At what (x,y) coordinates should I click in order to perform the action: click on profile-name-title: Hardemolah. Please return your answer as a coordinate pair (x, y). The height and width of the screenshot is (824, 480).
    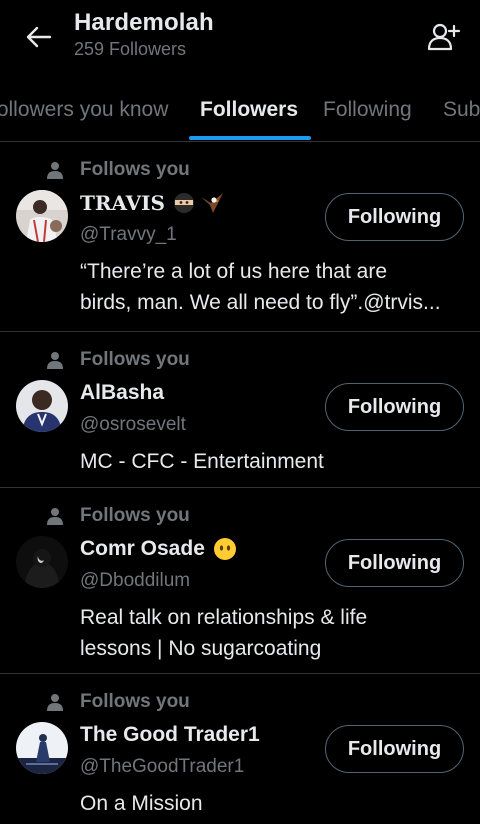
    Looking at the image, I should click on (144, 22).